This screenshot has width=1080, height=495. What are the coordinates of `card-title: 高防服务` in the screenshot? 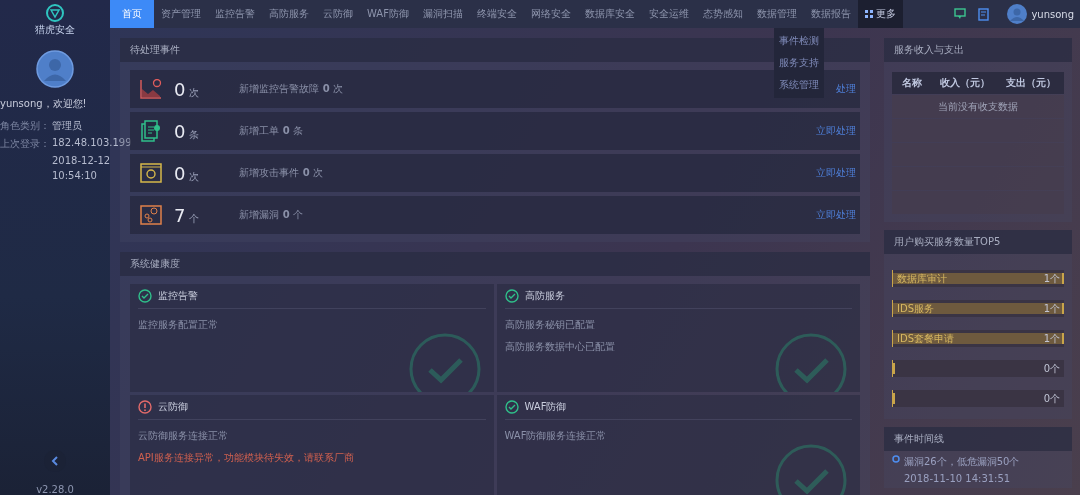 It's located at (544, 296).